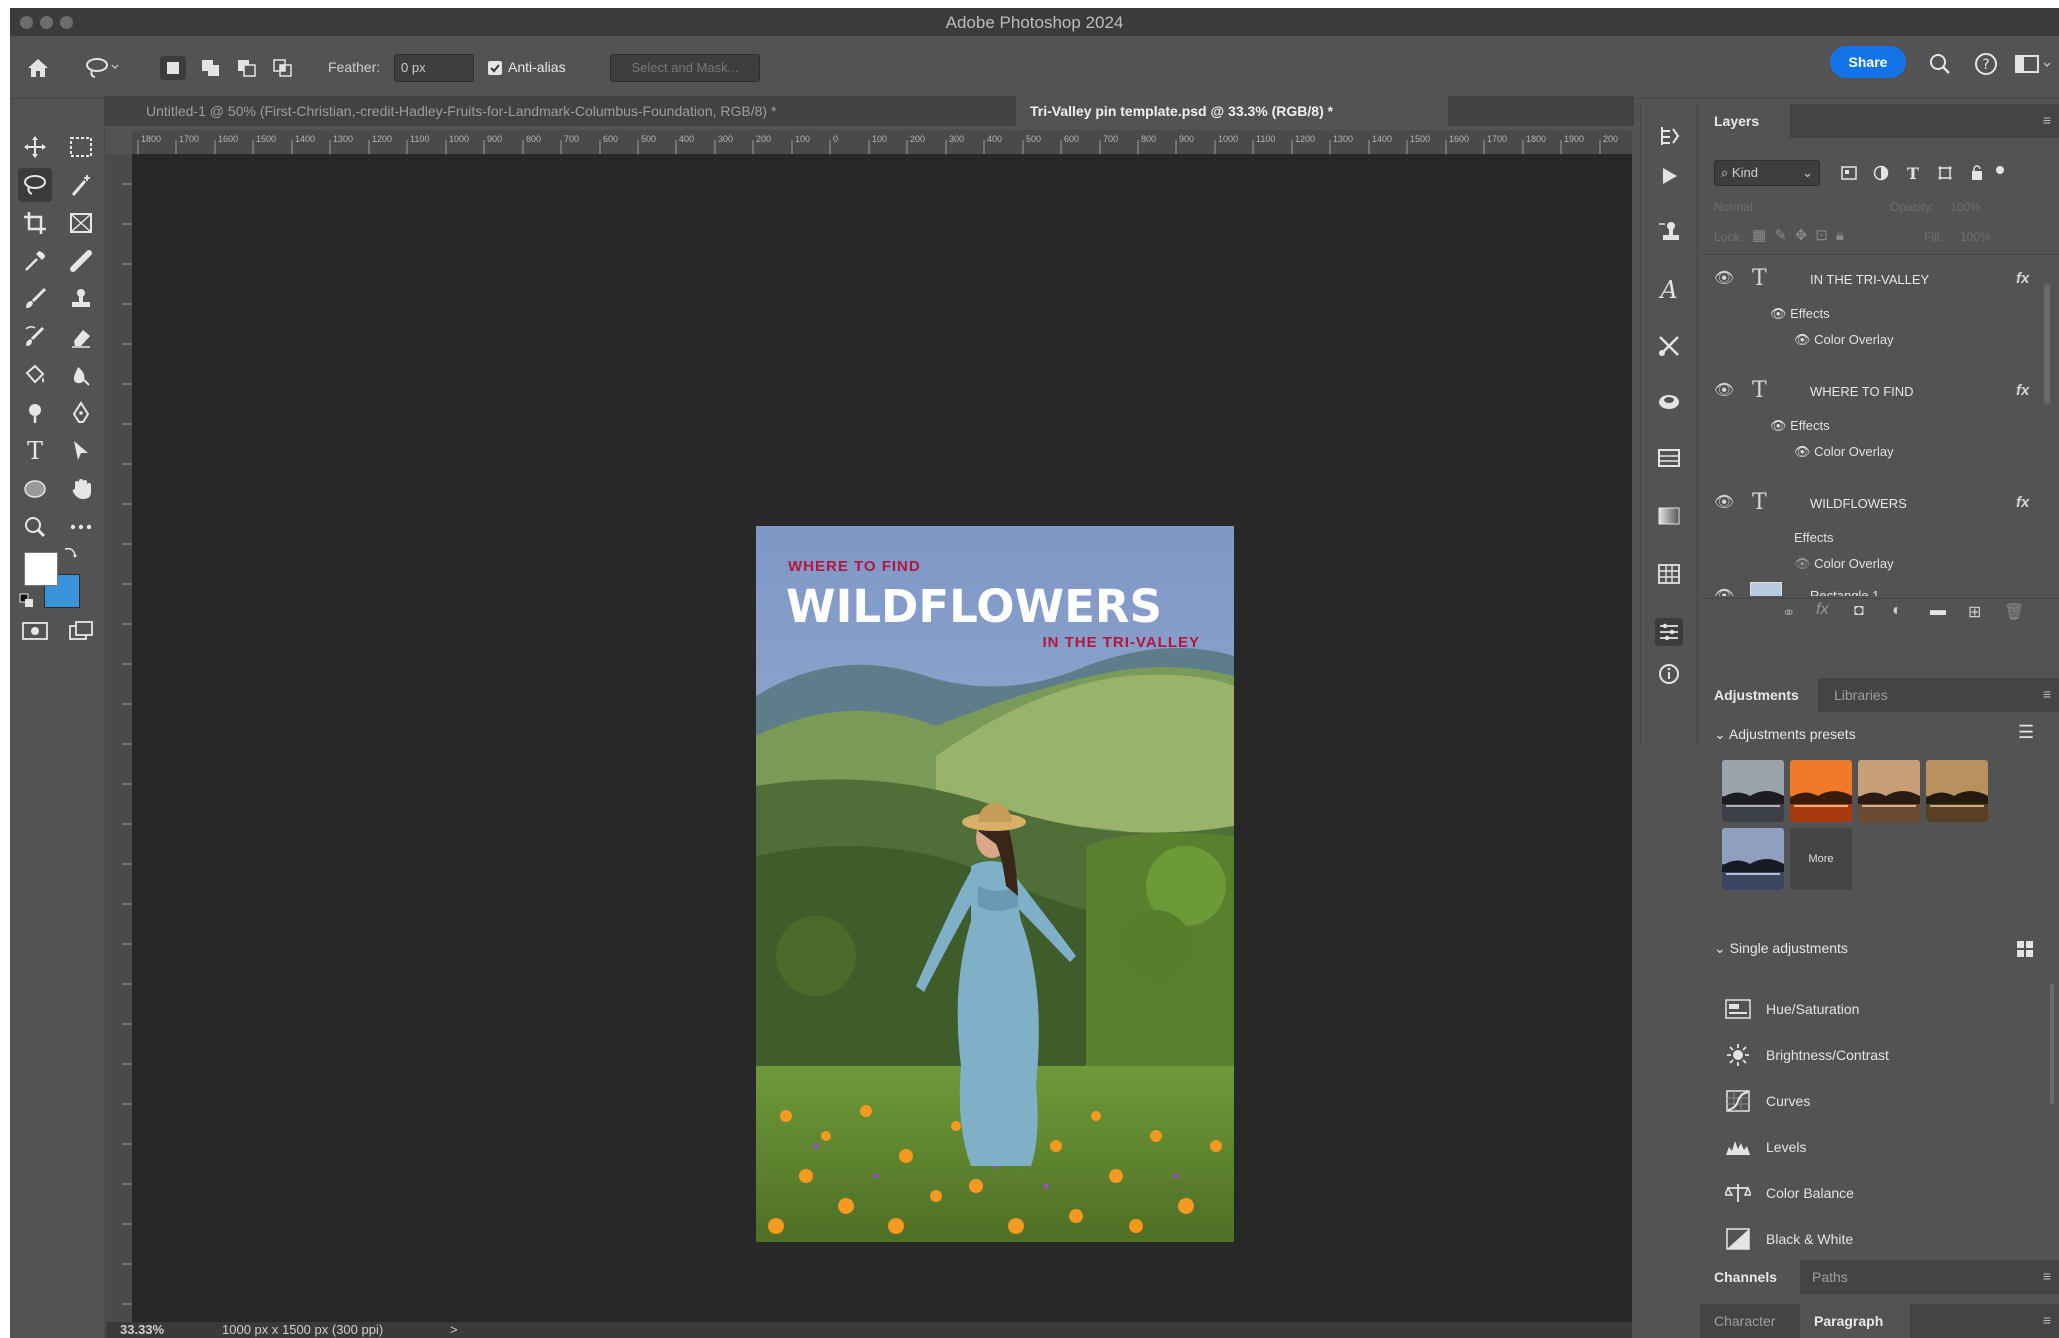 Image resolution: width=2059 pixels, height=1338 pixels. Describe the element at coordinates (81, 375) in the screenshot. I see `blur-tool-icon` at that location.